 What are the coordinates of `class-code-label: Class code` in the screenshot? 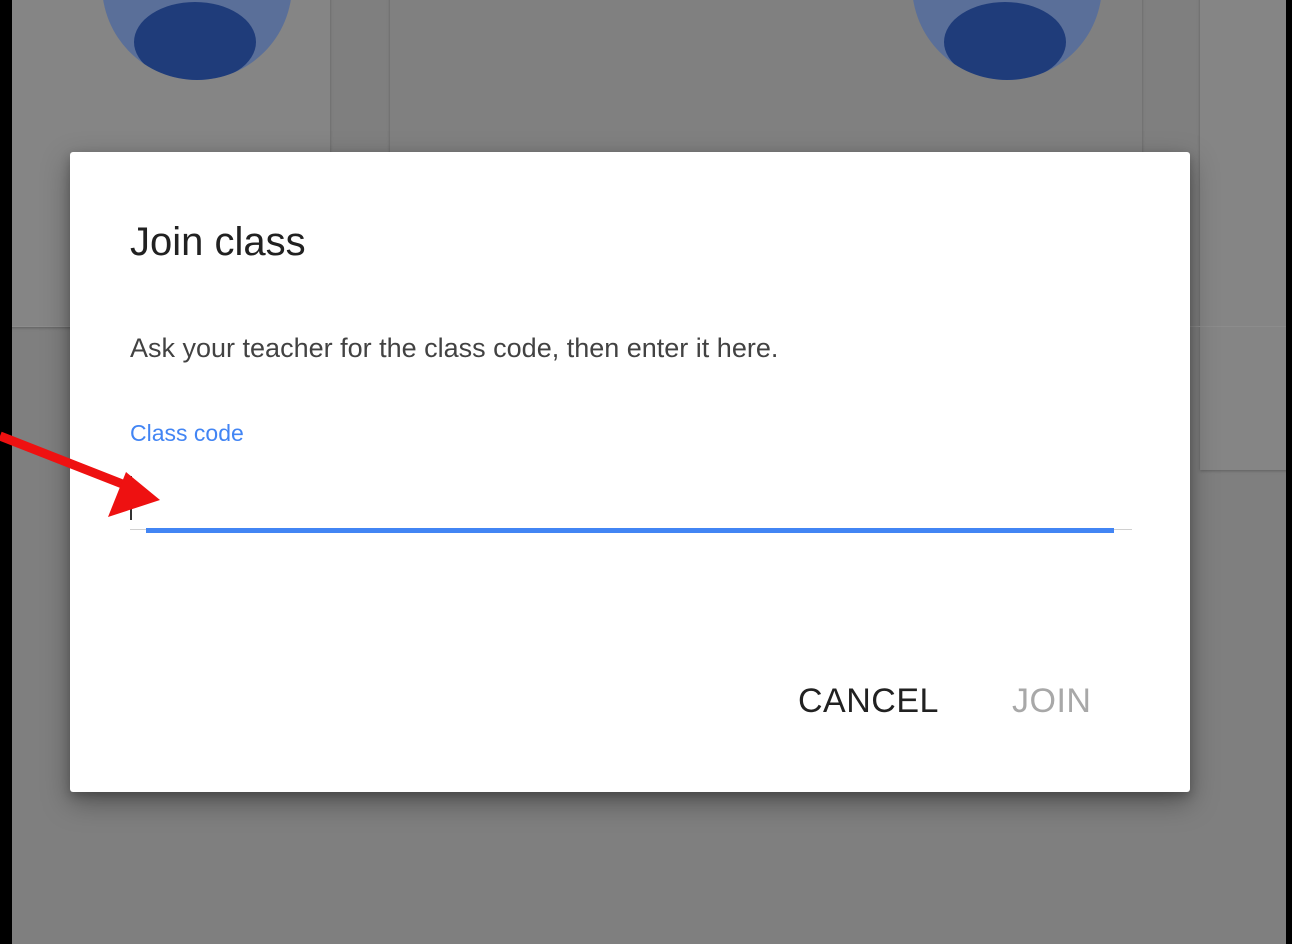 It's located at (187, 433).